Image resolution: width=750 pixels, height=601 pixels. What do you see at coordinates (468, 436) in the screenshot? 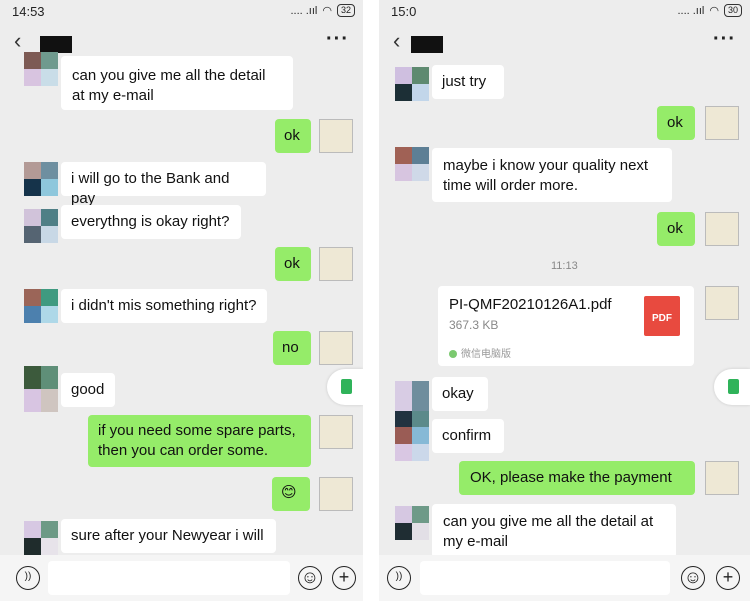
I see `message-bubble-incoming: confirm` at bounding box center [468, 436].